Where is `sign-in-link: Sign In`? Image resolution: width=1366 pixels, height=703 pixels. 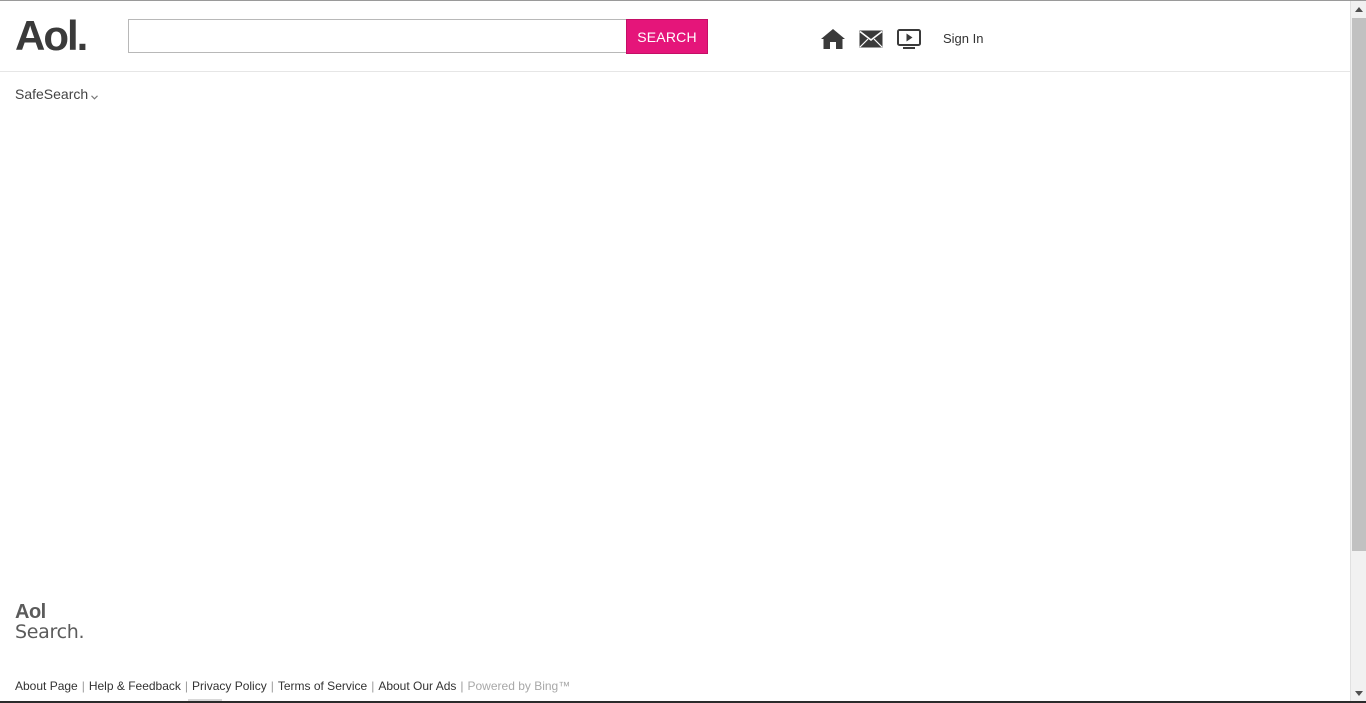 sign-in-link: Sign In is located at coordinates (963, 38).